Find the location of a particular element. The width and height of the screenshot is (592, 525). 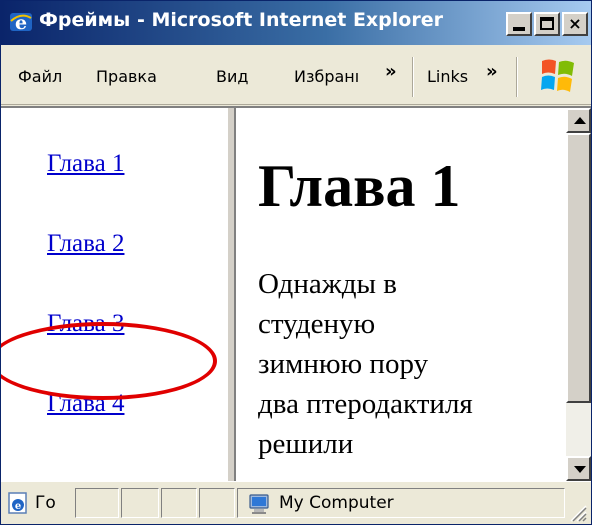

title-bar: e Фреймы - Microsoft Internet Explorer × is located at coordinates (296, 23).